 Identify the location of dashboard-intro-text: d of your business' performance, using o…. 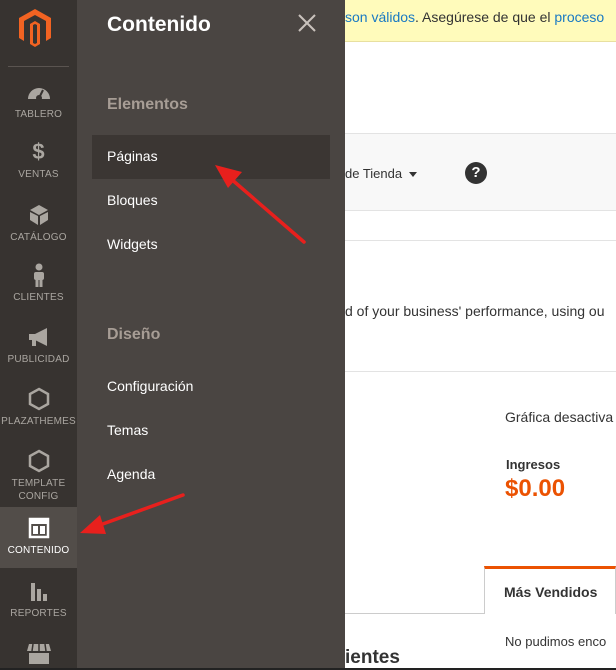
(475, 311).